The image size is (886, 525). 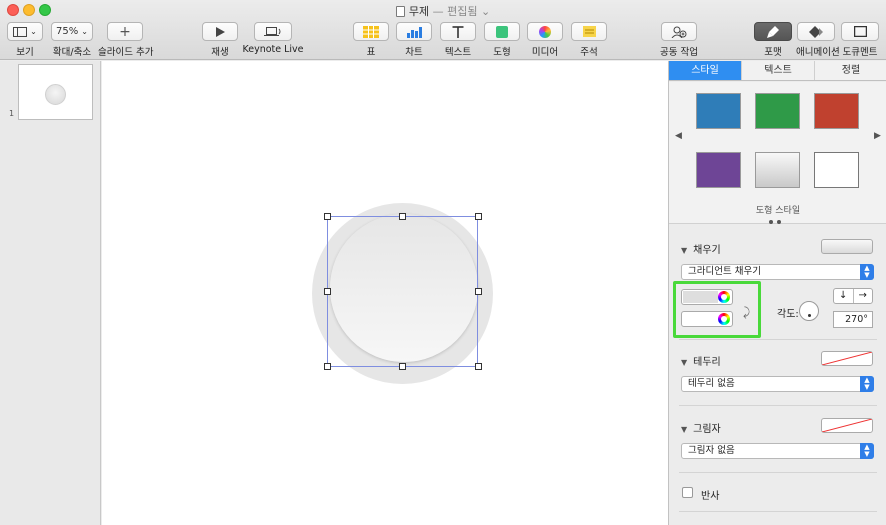 I want to click on broadcast-icon, so click(x=272, y=31).